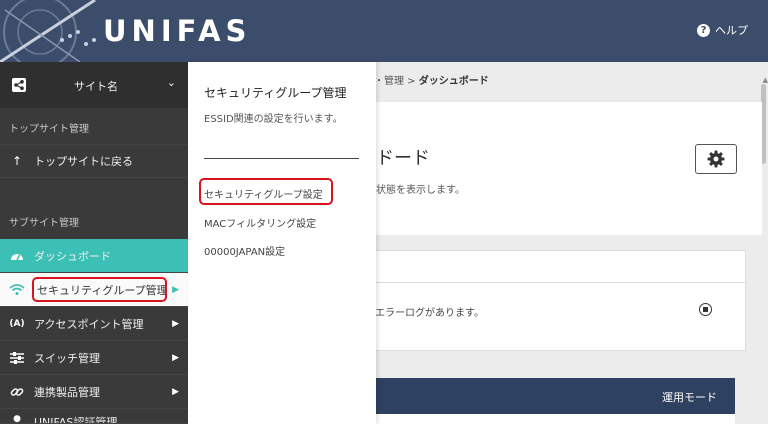 This screenshot has width=768, height=424. What do you see at coordinates (17, 161) in the screenshot?
I see `arrow-up-icon: ↑` at bounding box center [17, 161].